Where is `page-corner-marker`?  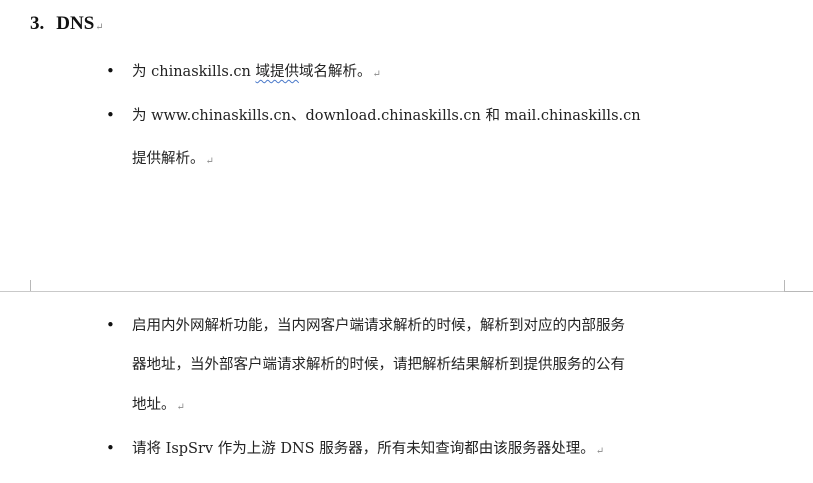 page-corner-marker is located at coordinates (798, 286).